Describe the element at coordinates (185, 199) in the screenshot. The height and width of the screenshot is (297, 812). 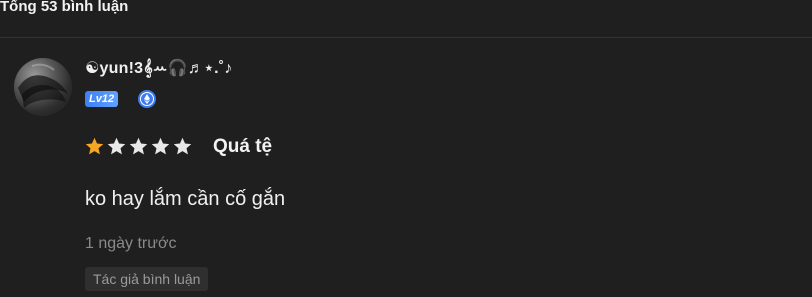
I see `comment-text: ko hay lắm cần cố gắn` at that location.